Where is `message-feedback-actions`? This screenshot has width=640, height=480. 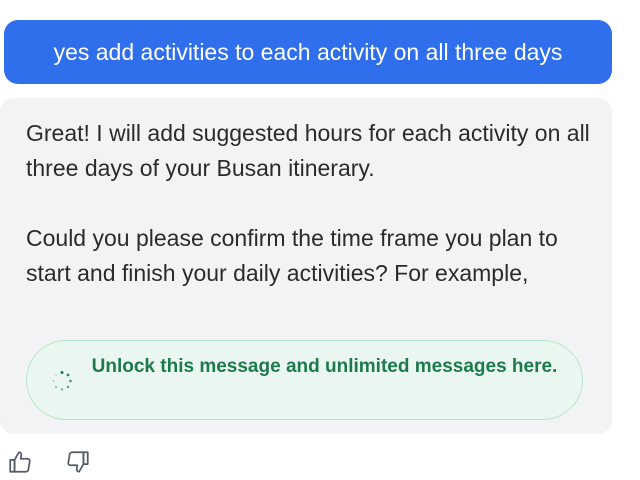
message-feedback-actions is located at coordinates (49, 464).